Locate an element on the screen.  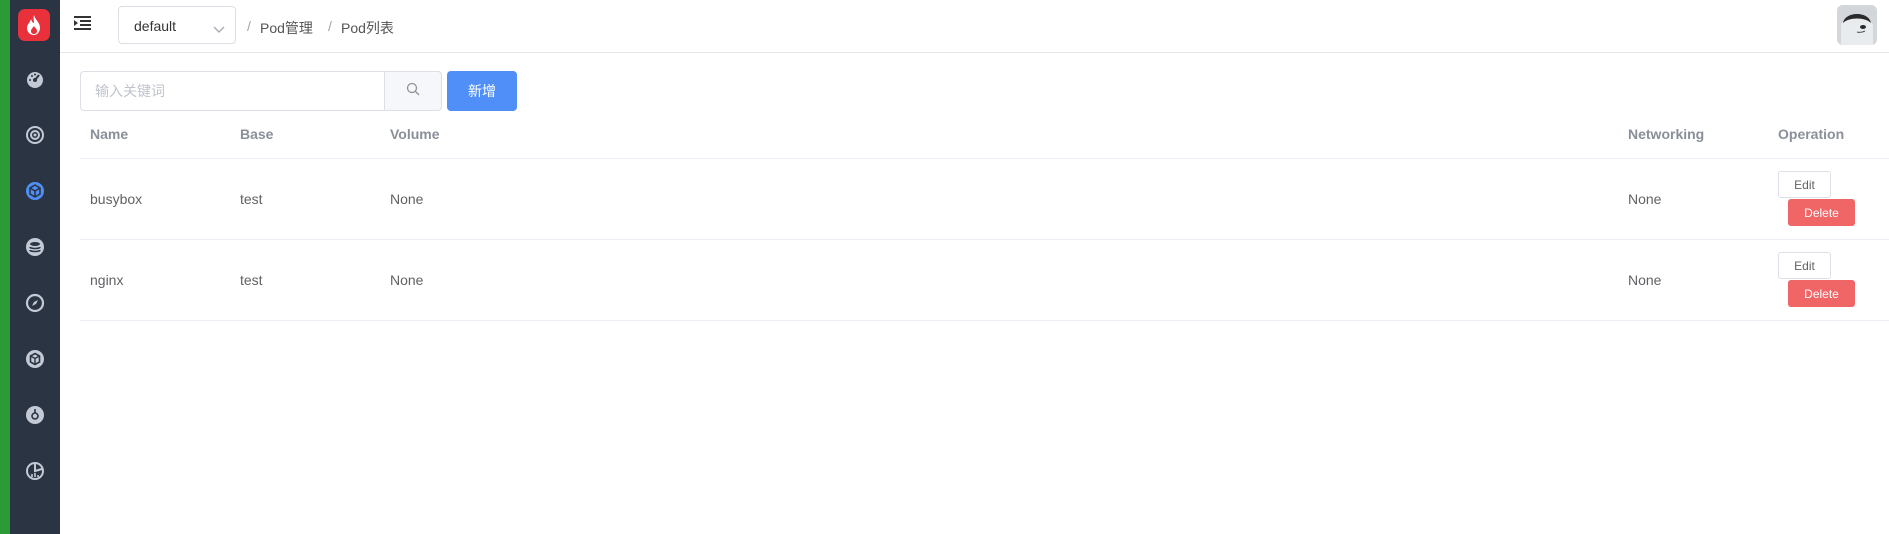
search-input is located at coordinates (232, 91).